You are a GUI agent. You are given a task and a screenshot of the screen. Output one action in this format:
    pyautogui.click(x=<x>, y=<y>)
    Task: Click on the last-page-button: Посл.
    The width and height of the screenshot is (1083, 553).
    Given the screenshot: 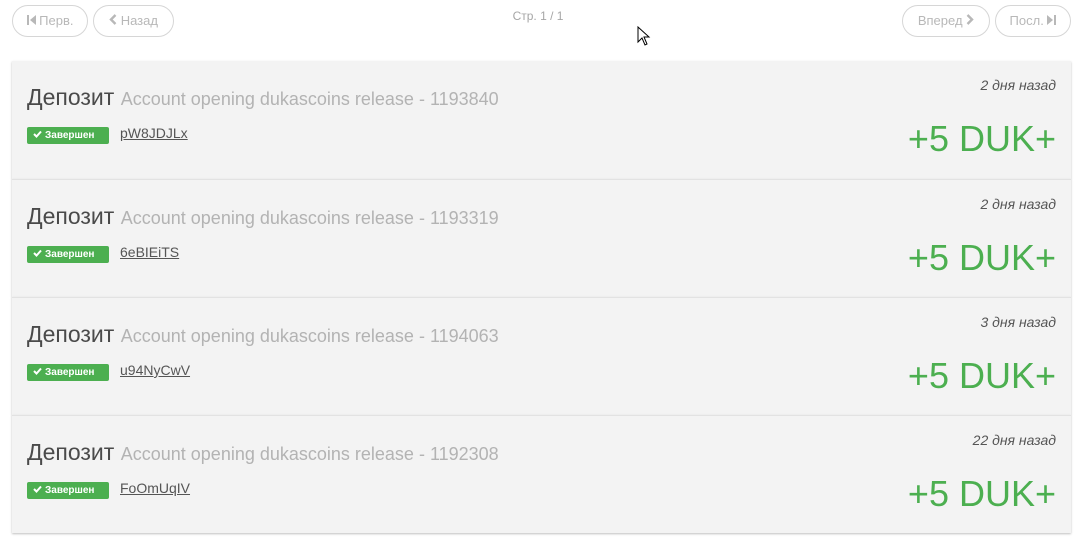 What is the action you would take?
    pyautogui.click(x=1033, y=21)
    